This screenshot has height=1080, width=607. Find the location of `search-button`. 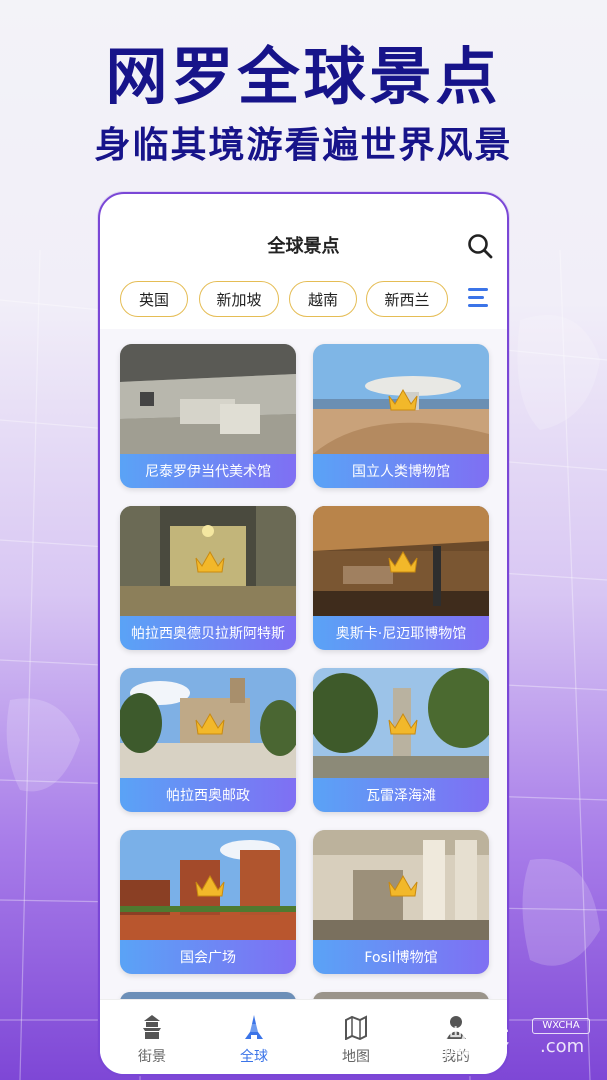

search-button is located at coordinates (480, 246).